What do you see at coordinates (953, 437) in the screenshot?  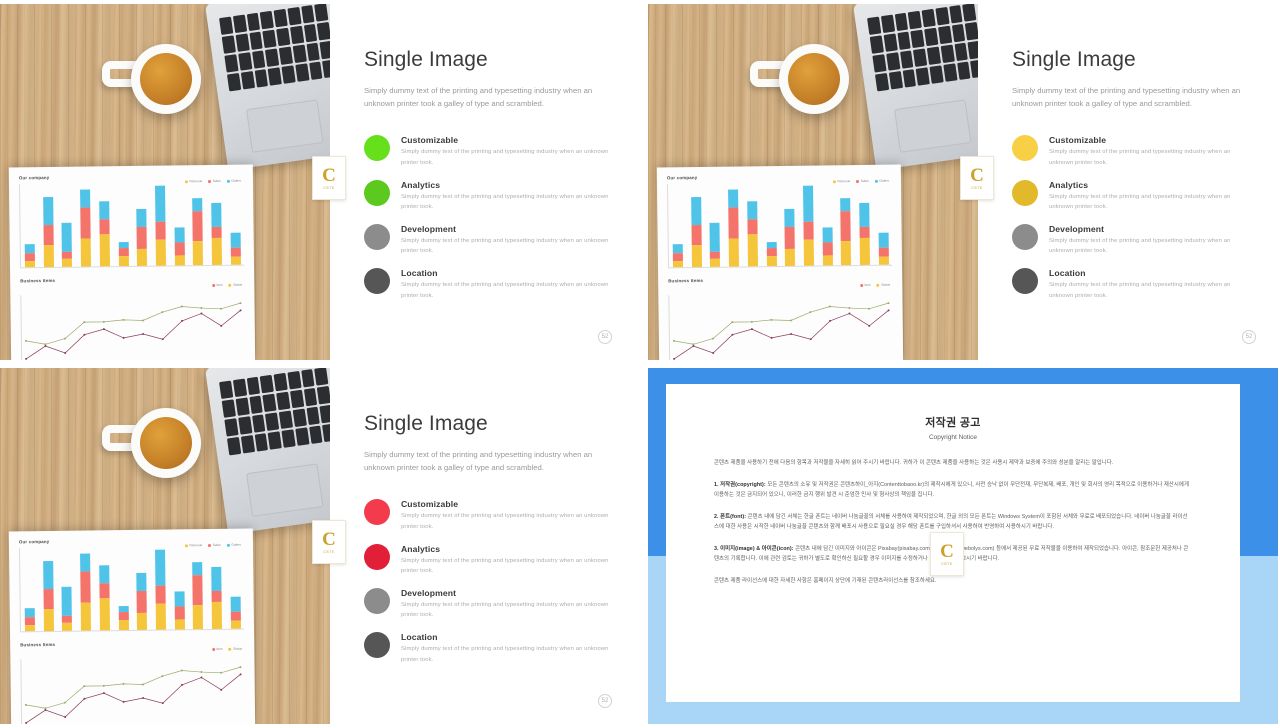 I see `copyright-title-en: Copyright Notice` at bounding box center [953, 437].